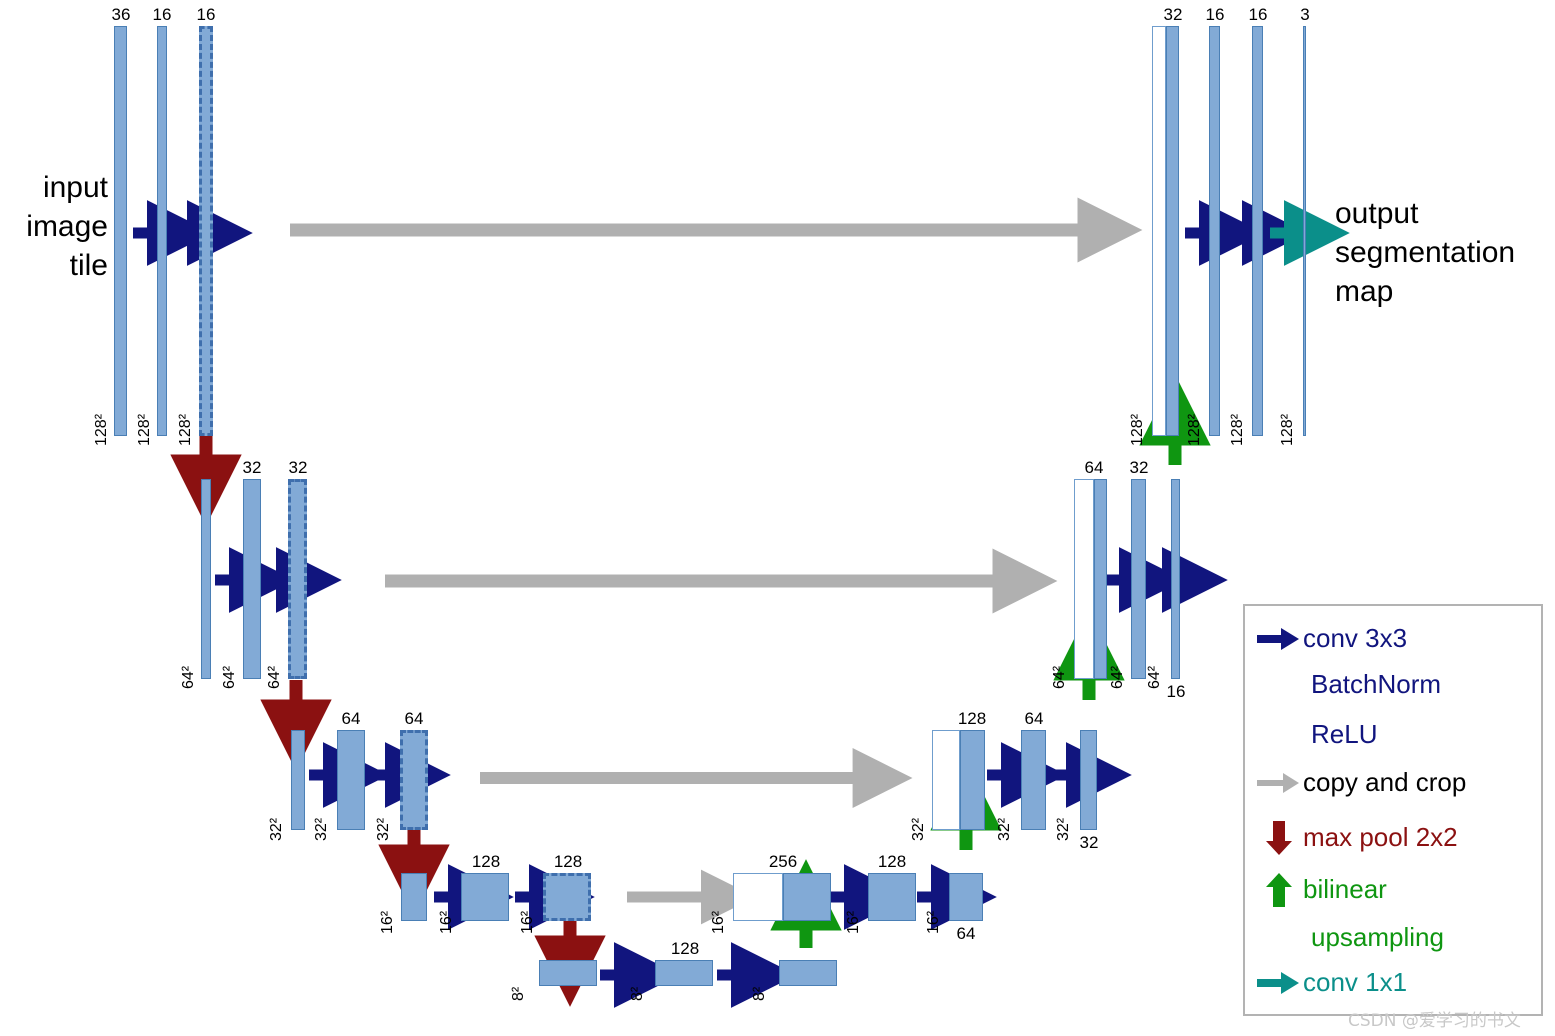 The height and width of the screenshot is (1036, 1555). Describe the element at coordinates (1385, 782) in the screenshot. I see `legend-label-copy-crop: copy and crop` at that location.